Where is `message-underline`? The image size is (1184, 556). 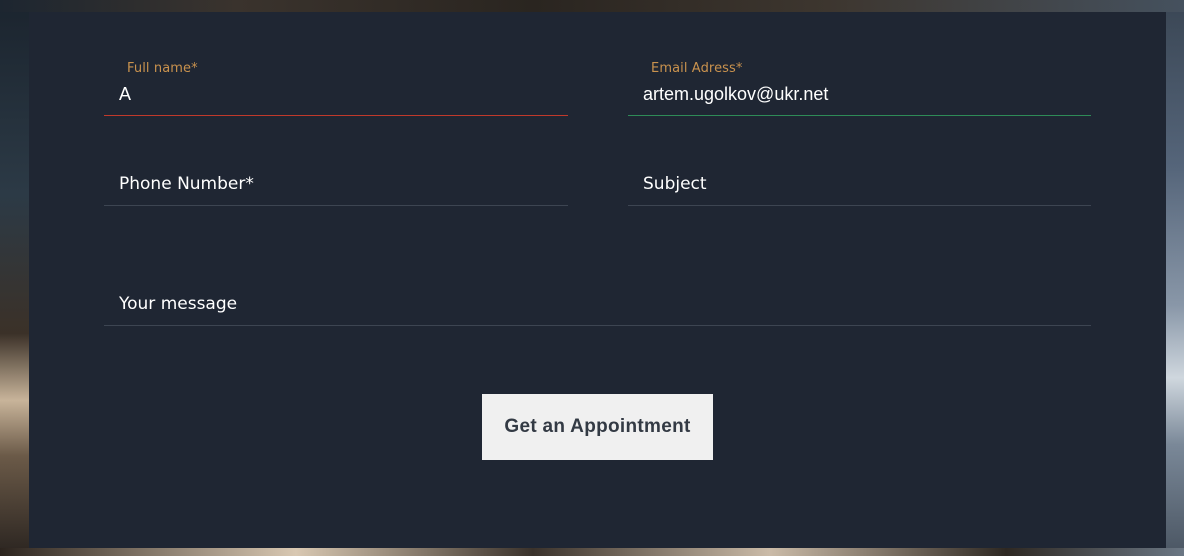 message-underline is located at coordinates (597, 325).